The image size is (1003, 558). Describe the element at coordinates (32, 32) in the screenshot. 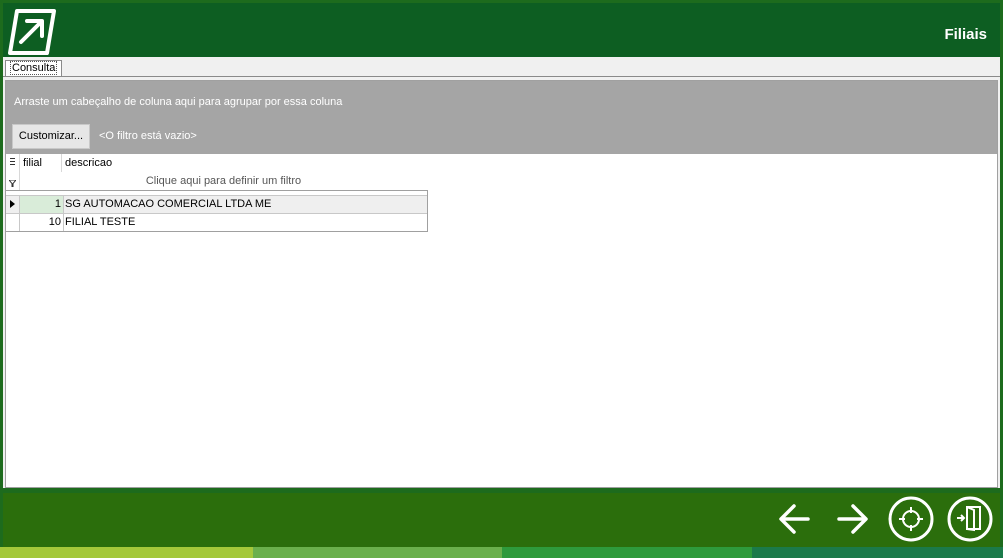

I see `arrow-logo-icon` at that location.